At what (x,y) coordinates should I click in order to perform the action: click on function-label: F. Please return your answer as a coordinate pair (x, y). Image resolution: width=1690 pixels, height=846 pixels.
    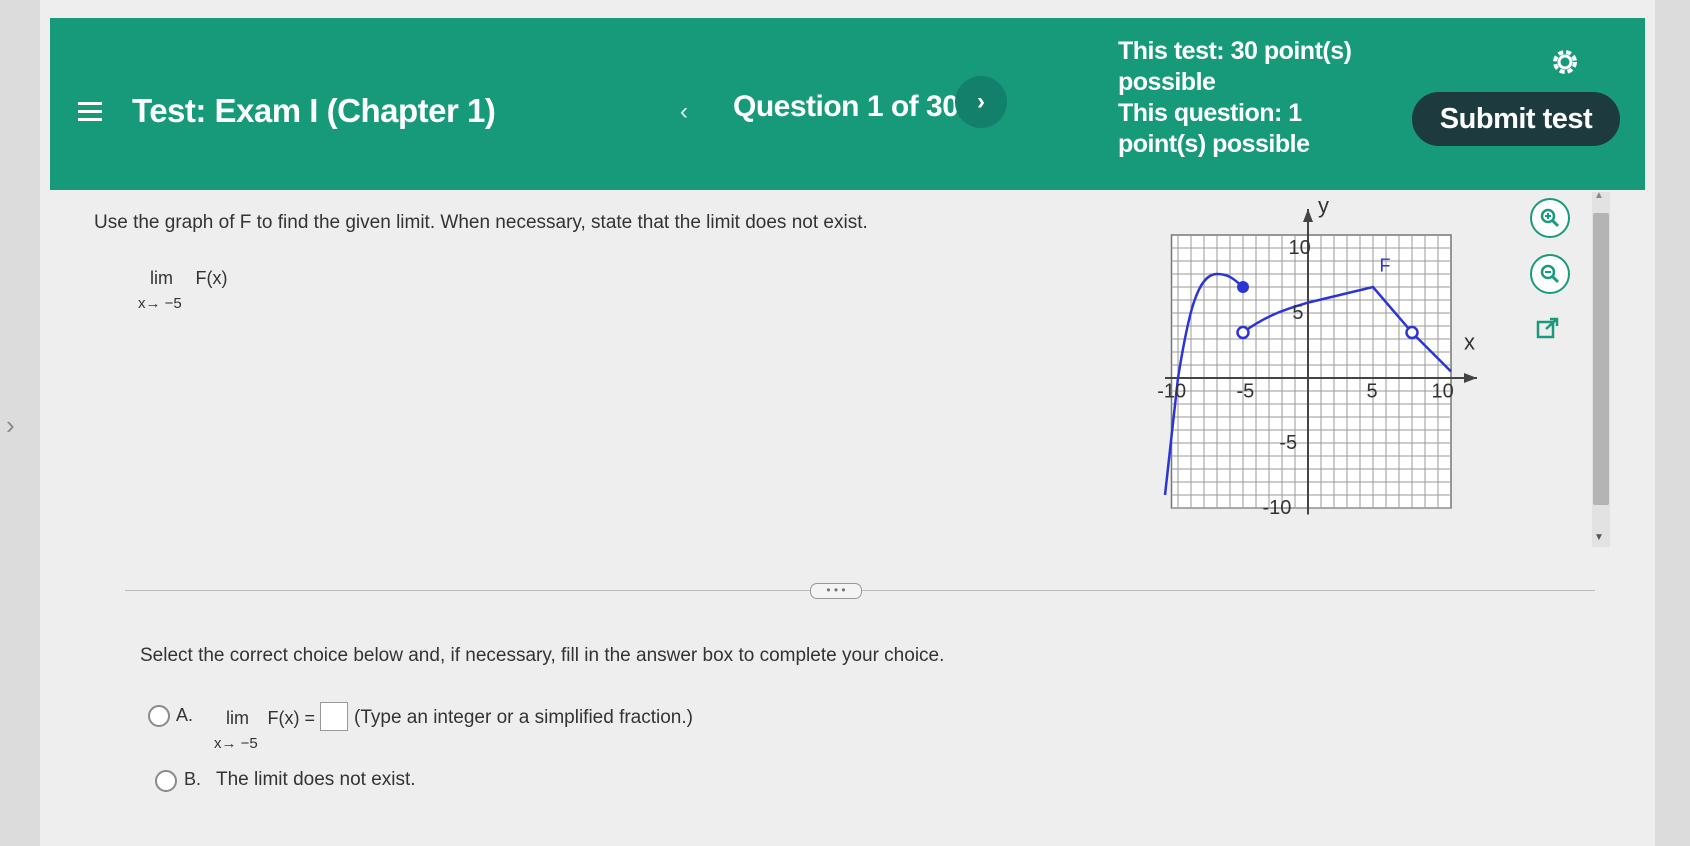
    Looking at the image, I should click on (1385, 265).